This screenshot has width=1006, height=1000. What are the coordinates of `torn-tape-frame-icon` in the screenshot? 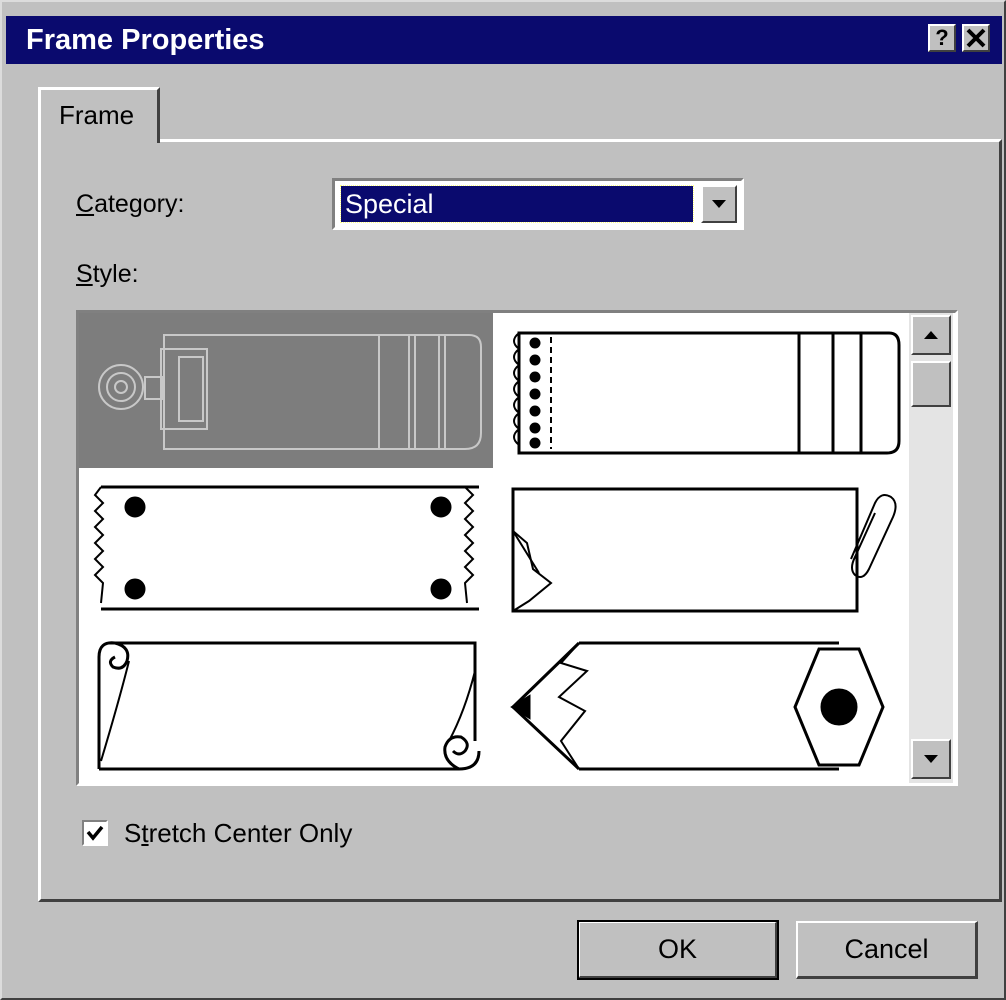 It's located at (286, 548).